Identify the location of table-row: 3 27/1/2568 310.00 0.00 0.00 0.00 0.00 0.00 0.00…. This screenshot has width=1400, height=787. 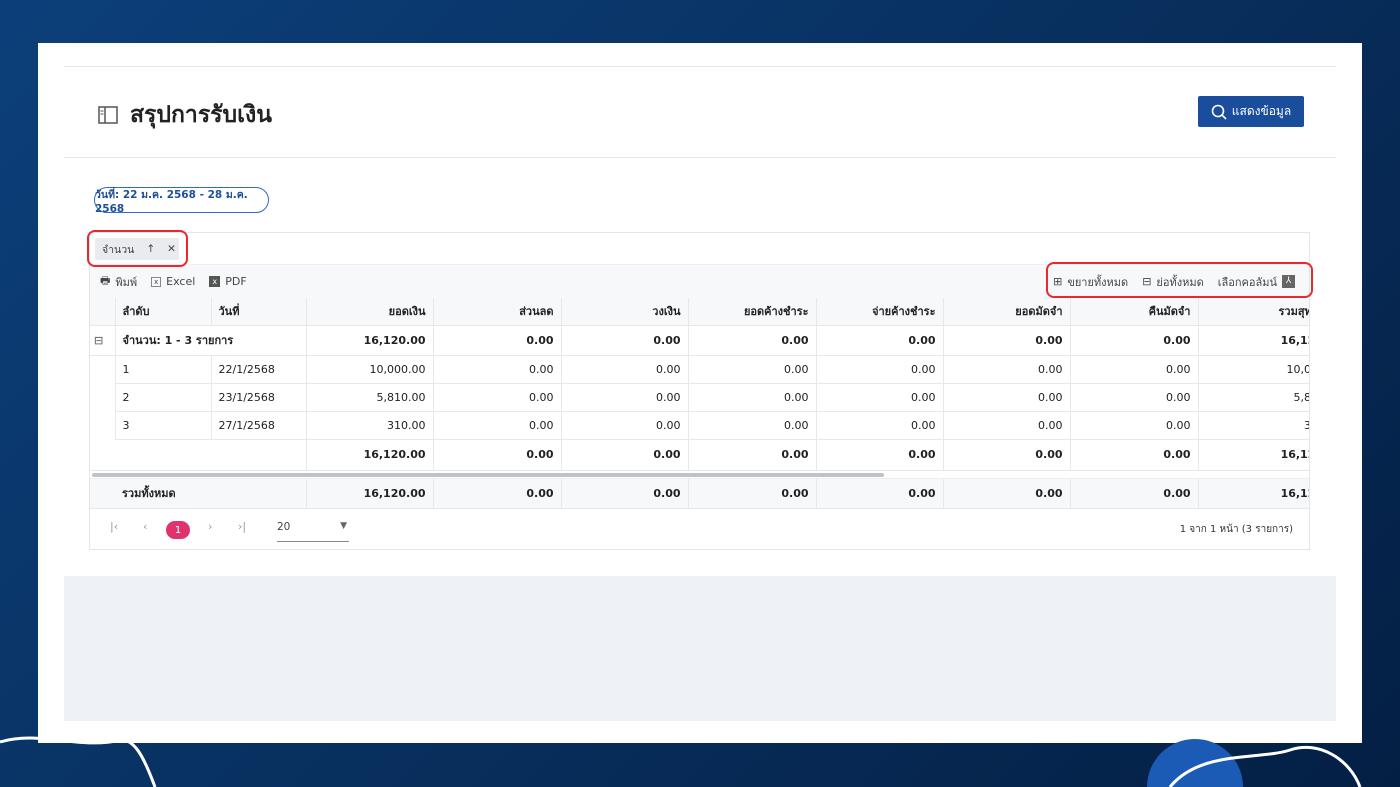
(699, 425).